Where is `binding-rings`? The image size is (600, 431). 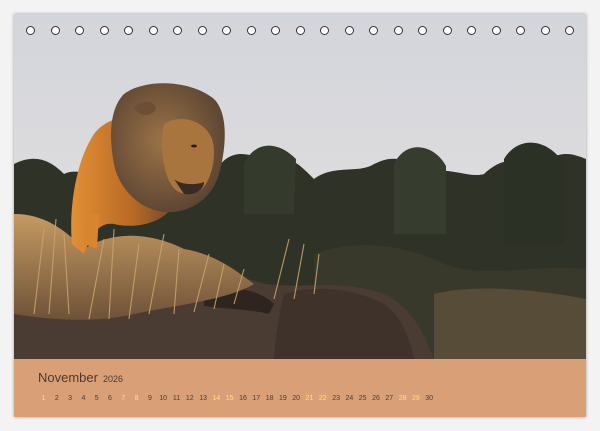 binding-rings is located at coordinates (300, 33).